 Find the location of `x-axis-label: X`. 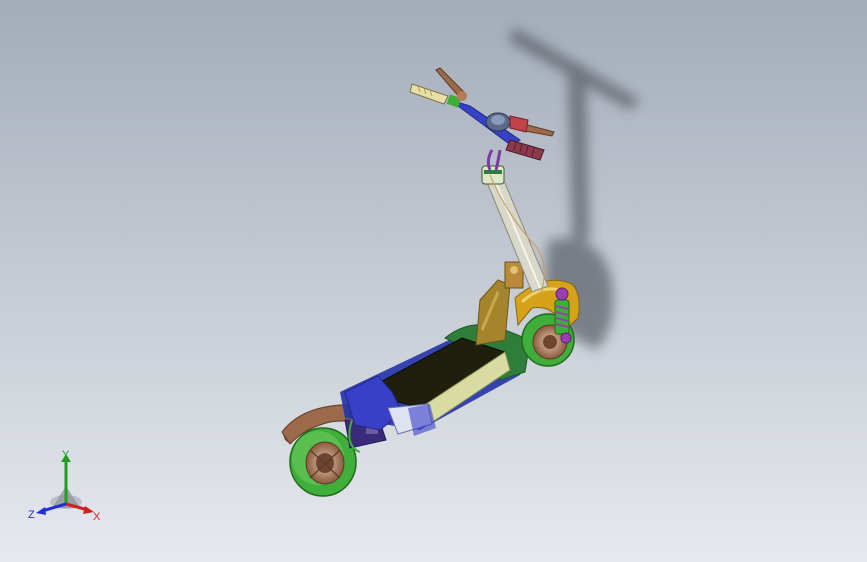

x-axis-label: X is located at coordinates (97, 517).